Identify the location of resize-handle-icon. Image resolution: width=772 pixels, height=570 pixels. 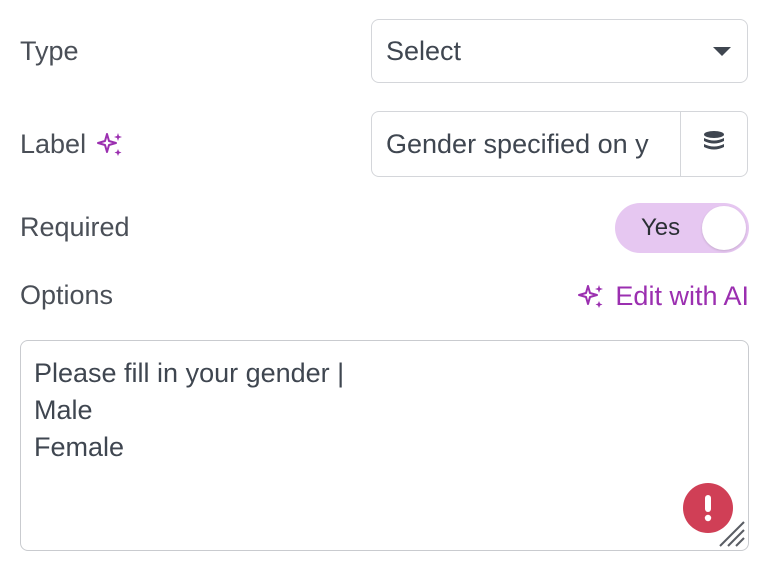
(727, 529).